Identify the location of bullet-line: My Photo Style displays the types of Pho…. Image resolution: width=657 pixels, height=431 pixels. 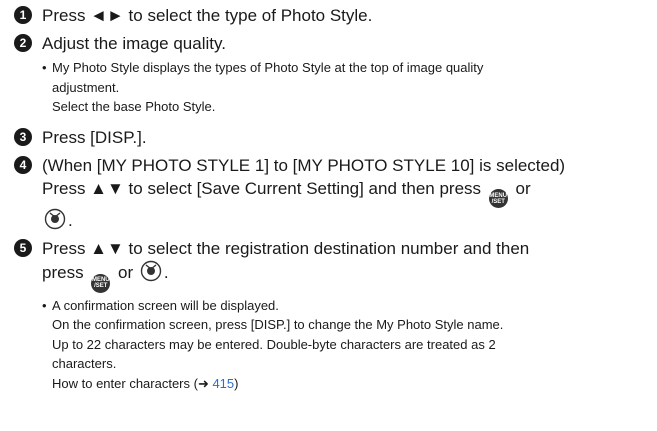
(268, 67).